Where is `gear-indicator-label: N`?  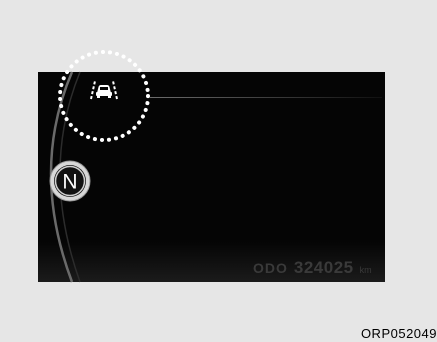 gear-indicator-label: N is located at coordinates (69, 182).